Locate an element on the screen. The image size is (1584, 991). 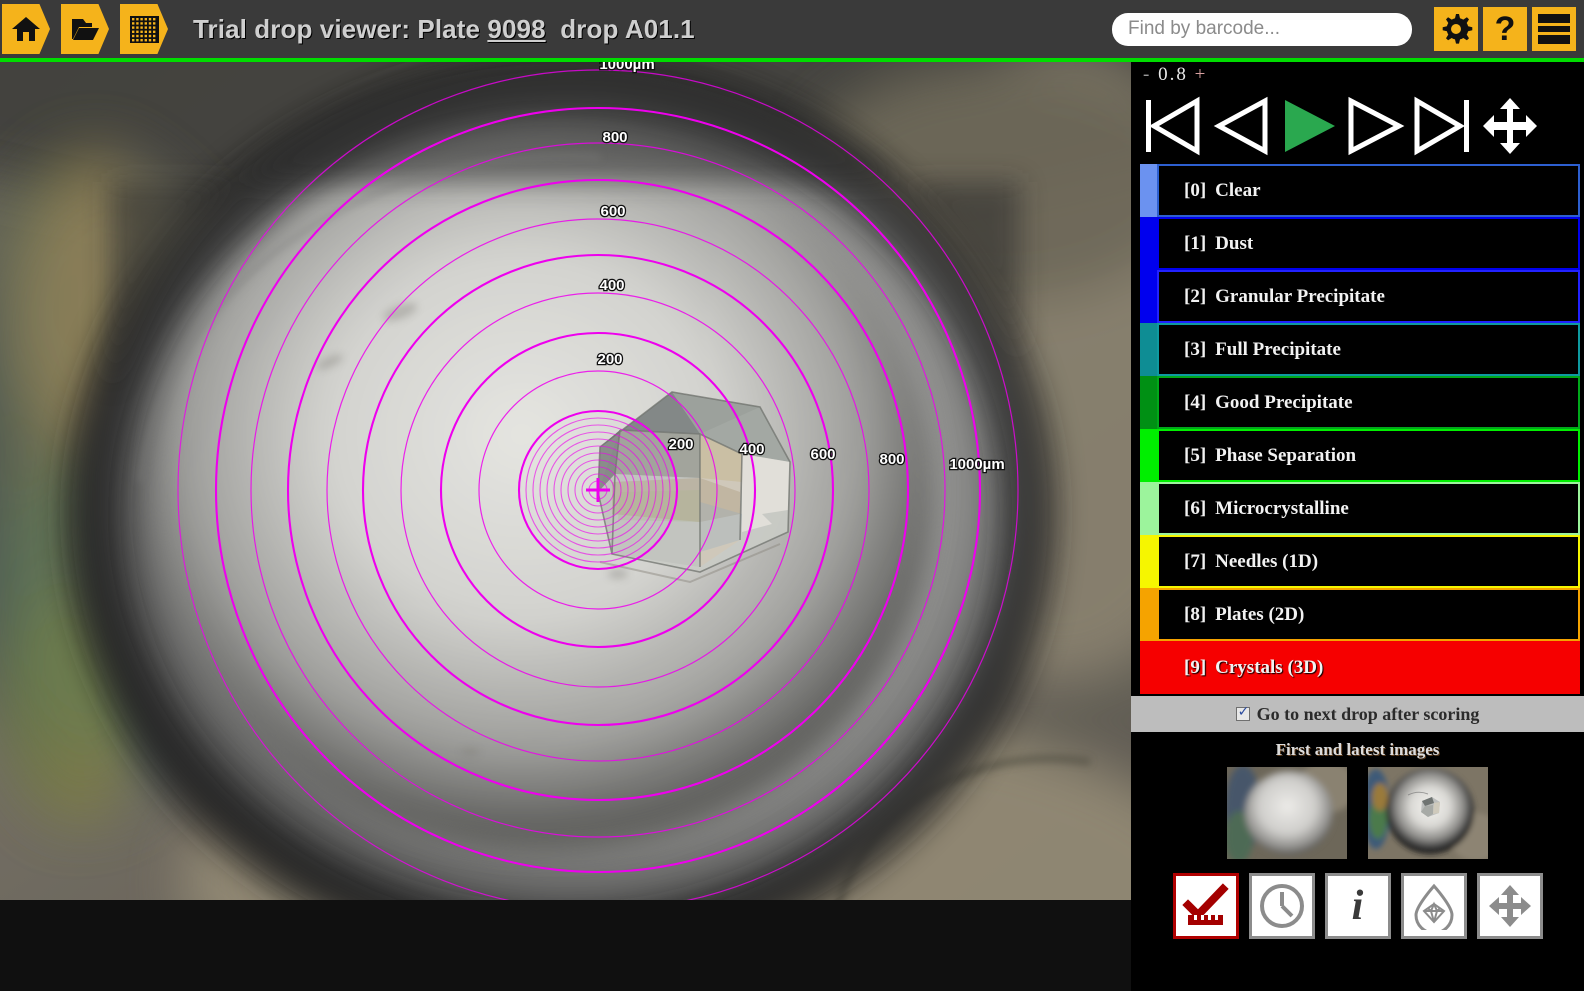
score-row-6: [6] Microcrystalline is located at coordinates (1360, 508).